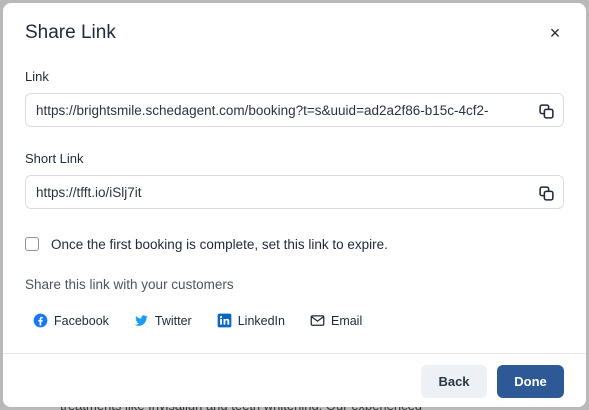  What do you see at coordinates (294, 33) in the screenshot?
I see `dialog-header: Share Link ×` at bounding box center [294, 33].